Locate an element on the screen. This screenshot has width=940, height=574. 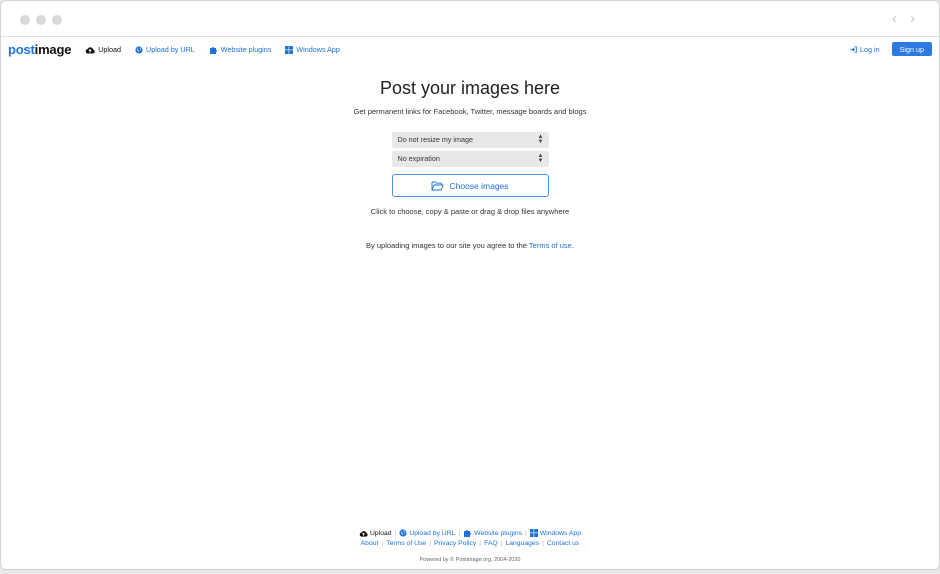
sign-up-button: Sign up is located at coordinates (911, 49).